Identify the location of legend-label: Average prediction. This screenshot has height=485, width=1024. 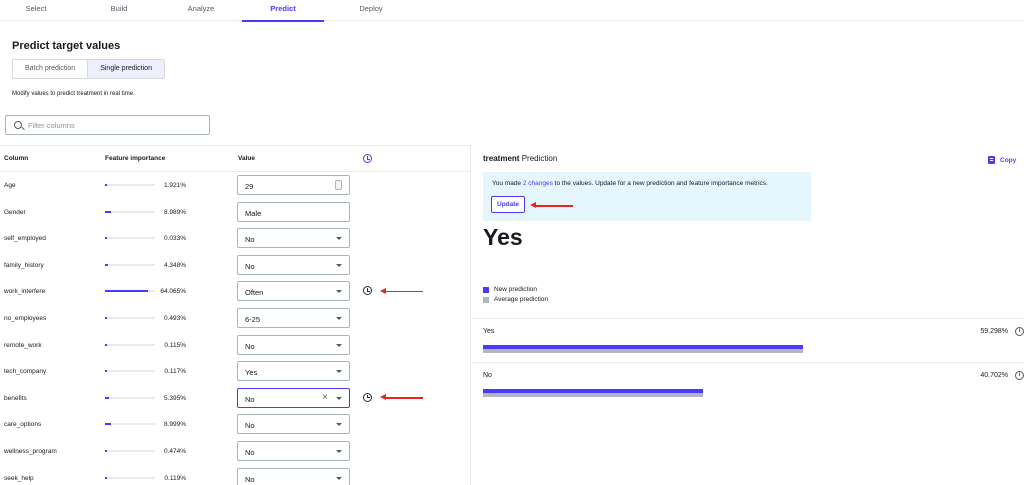
(521, 299).